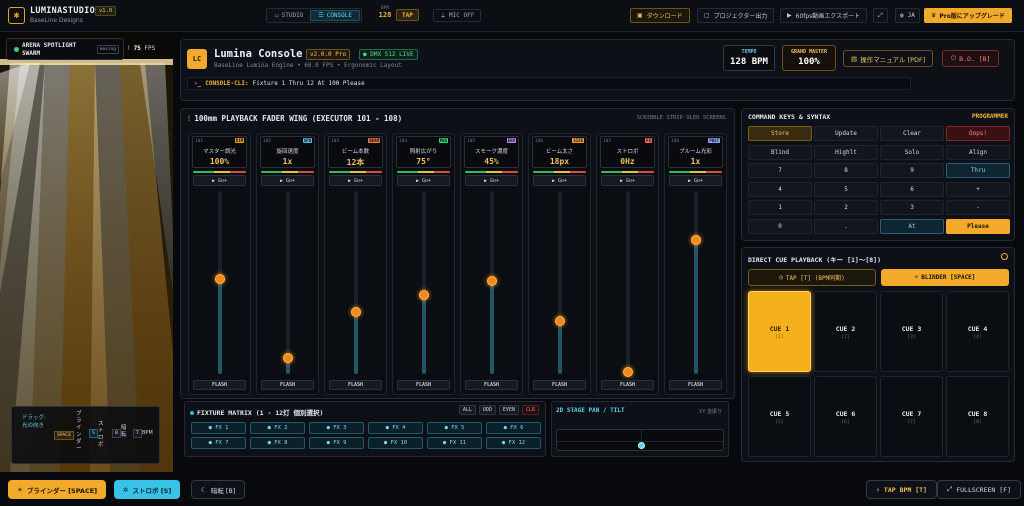  What do you see at coordinates (289, 15) in the screenshot?
I see `studio-tab: ▭ STUDIO` at bounding box center [289, 15].